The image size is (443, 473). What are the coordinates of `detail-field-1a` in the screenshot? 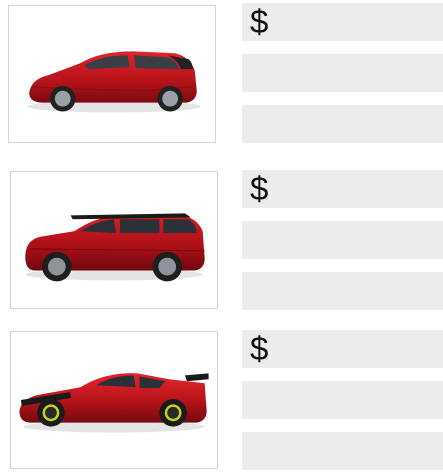 It's located at (342, 73).